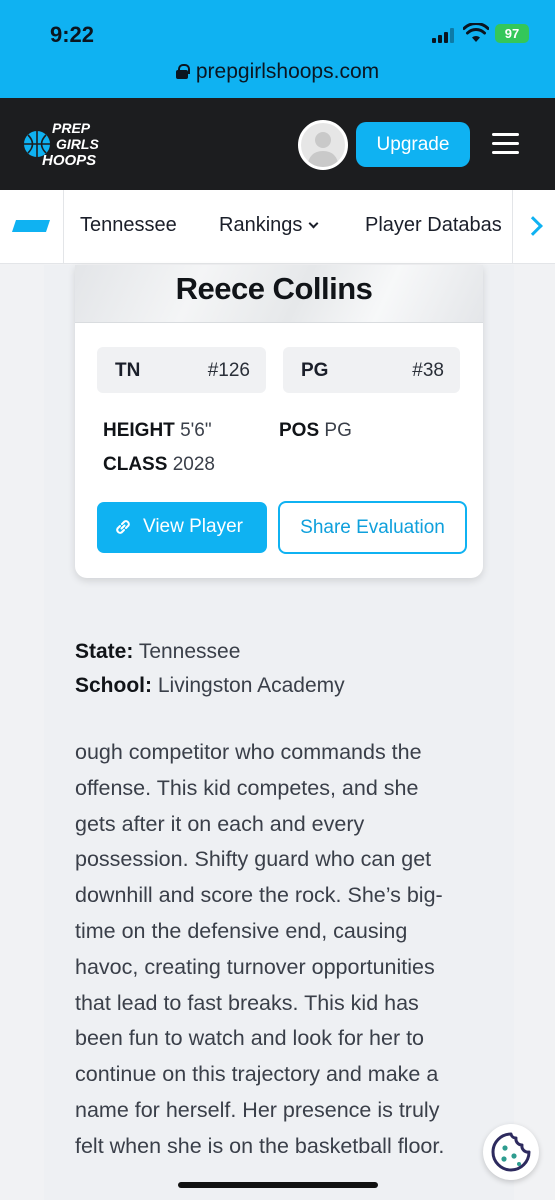 Image resolution: width=555 pixels, height=1200 pixels. What do you see at coordinates (228, 370) in the screenshot?
I see `state-rank-value: #126` at bounding box center [228, 370].